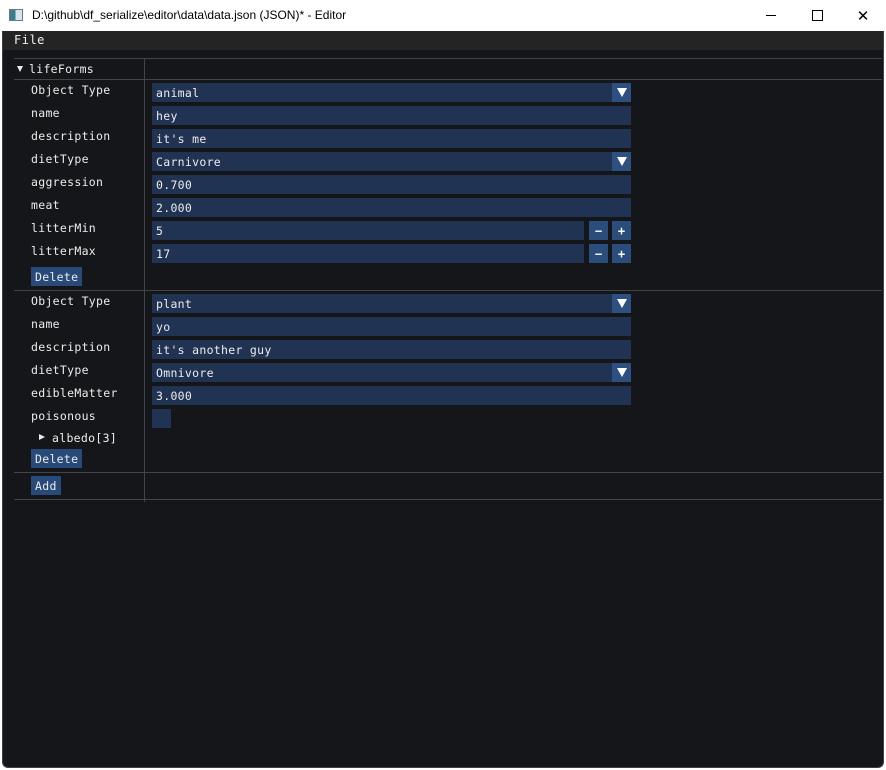  What do you see at coordinates (174, 304) in the screenshot?
I see `object-type-value: plant` at bounding box center [174, 304].